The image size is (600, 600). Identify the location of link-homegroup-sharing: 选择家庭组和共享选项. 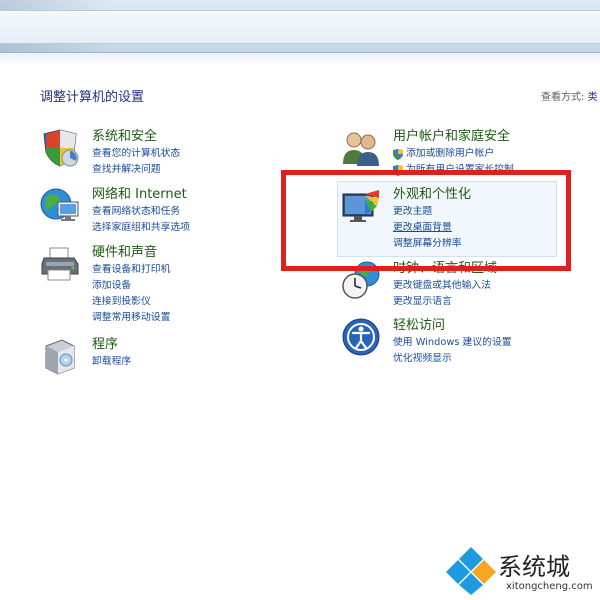
(187, 228).